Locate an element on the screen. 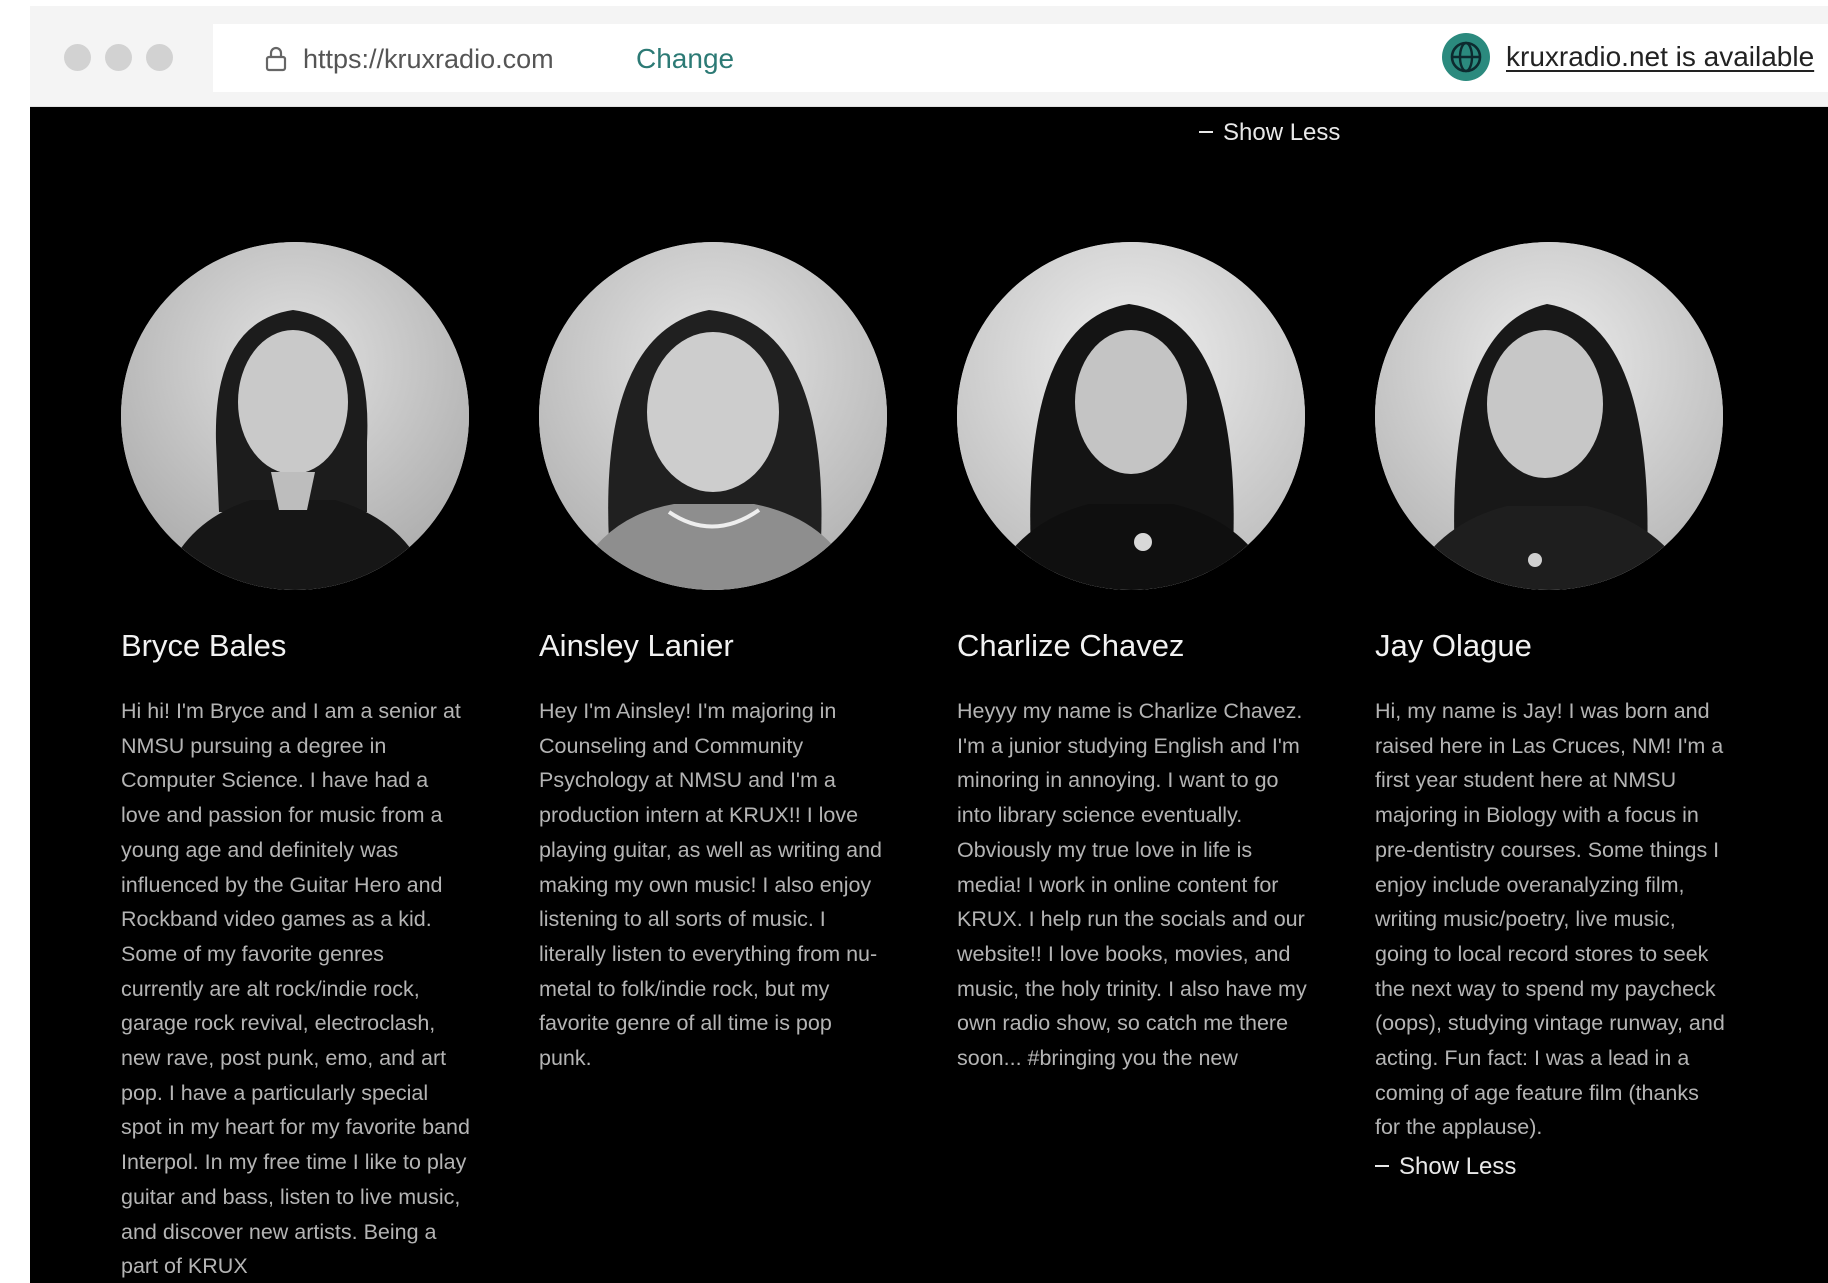 Image resolution: width=1828 pixels, height=1283 pixels. show-less-toggle-top: Show Less is located at coordinates (1269, 133).